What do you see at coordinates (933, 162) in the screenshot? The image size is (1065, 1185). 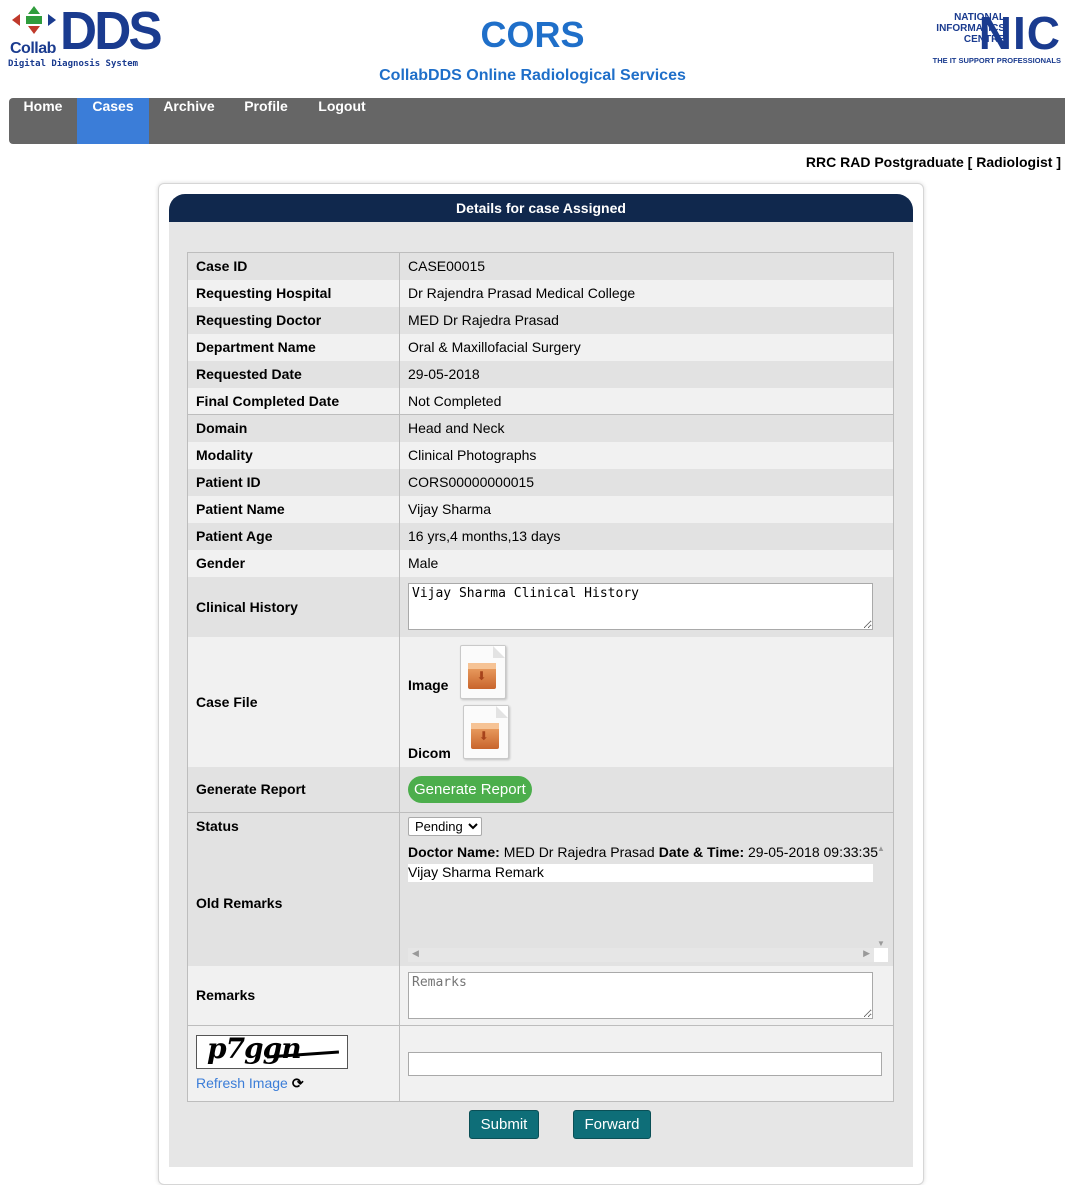 I see `user-role-label: RRC RAD Postgraduate [ Radiologist ]` at bounding box center [933, 162].